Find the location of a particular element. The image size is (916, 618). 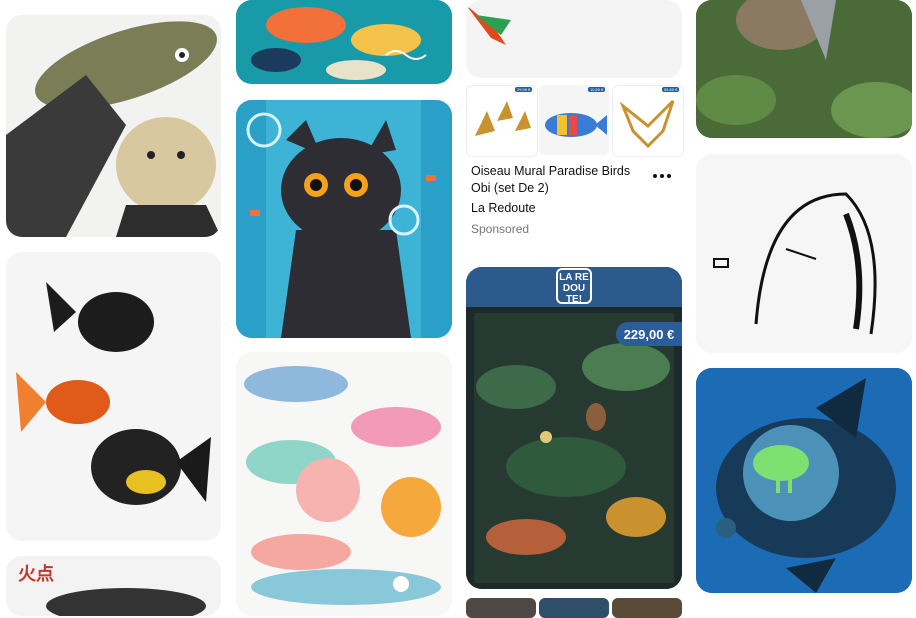

sponsored-label: Sponsored is located at coordinates (500, 229).